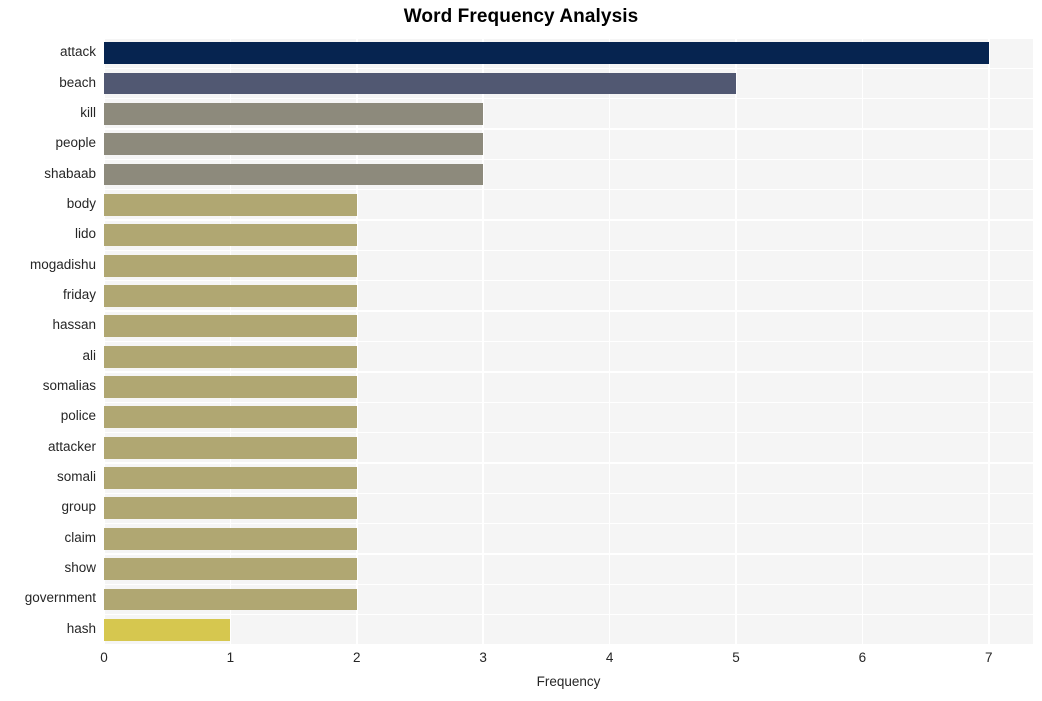  Describe the element at coordinates (88, 112) in the screenshot. I see `y-tick-label-kill: kill` at that location.